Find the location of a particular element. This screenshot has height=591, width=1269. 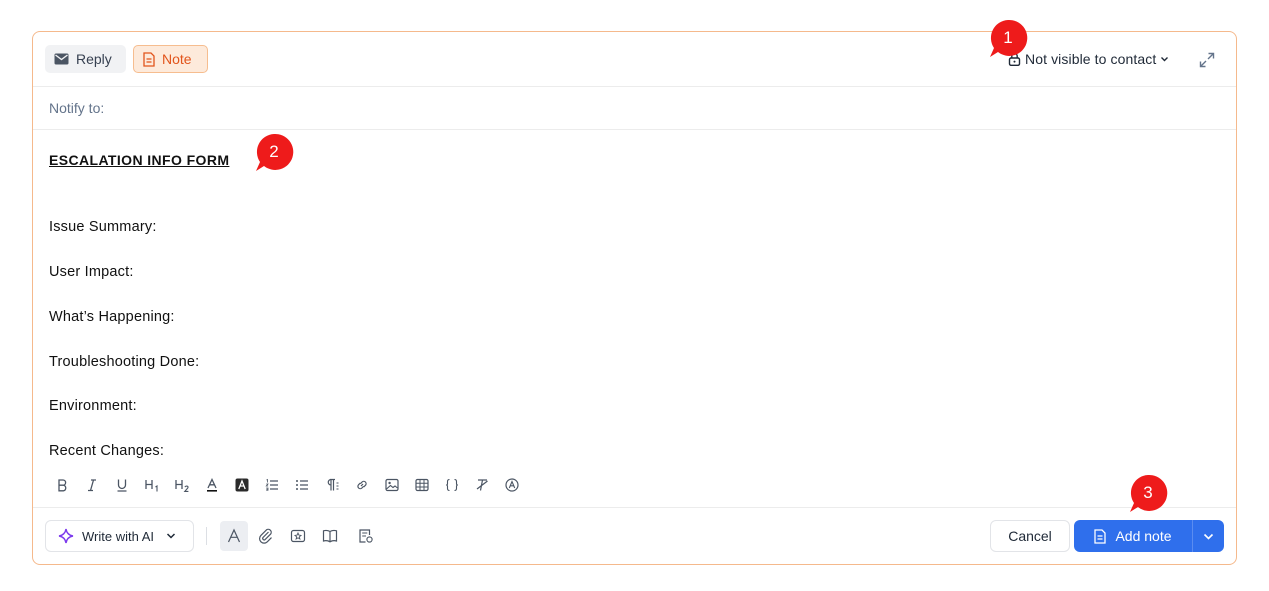

text-color-icon is located at coordinates (212, 485).